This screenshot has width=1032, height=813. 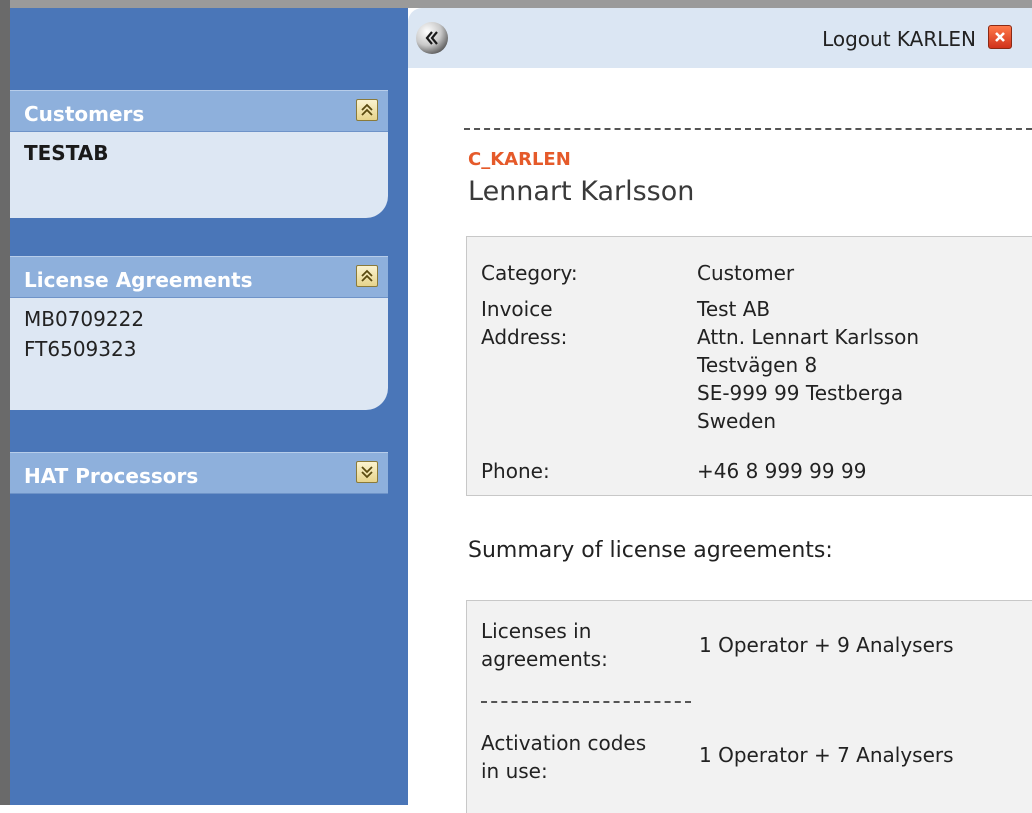 I want to click on user-id: C_KARLEN, so click(x=519, y=159).